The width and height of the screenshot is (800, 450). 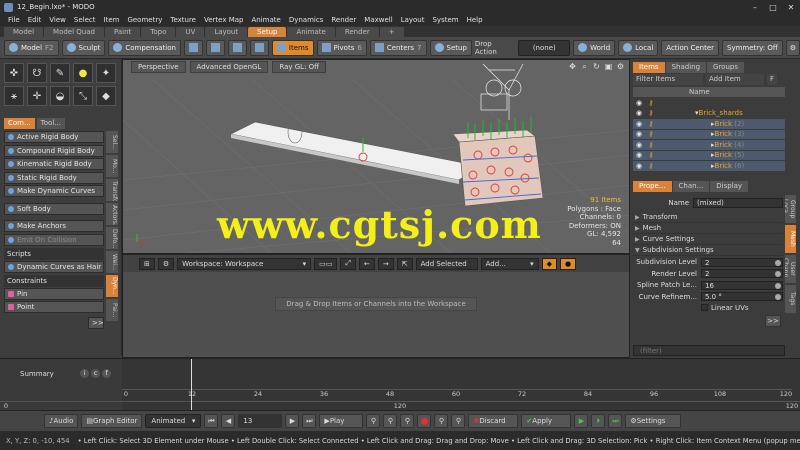 What do you see at coordinates (311, 32) in the screenshot?
I see `layout-tab-animate: Animate` at bounding box center [311, 32].